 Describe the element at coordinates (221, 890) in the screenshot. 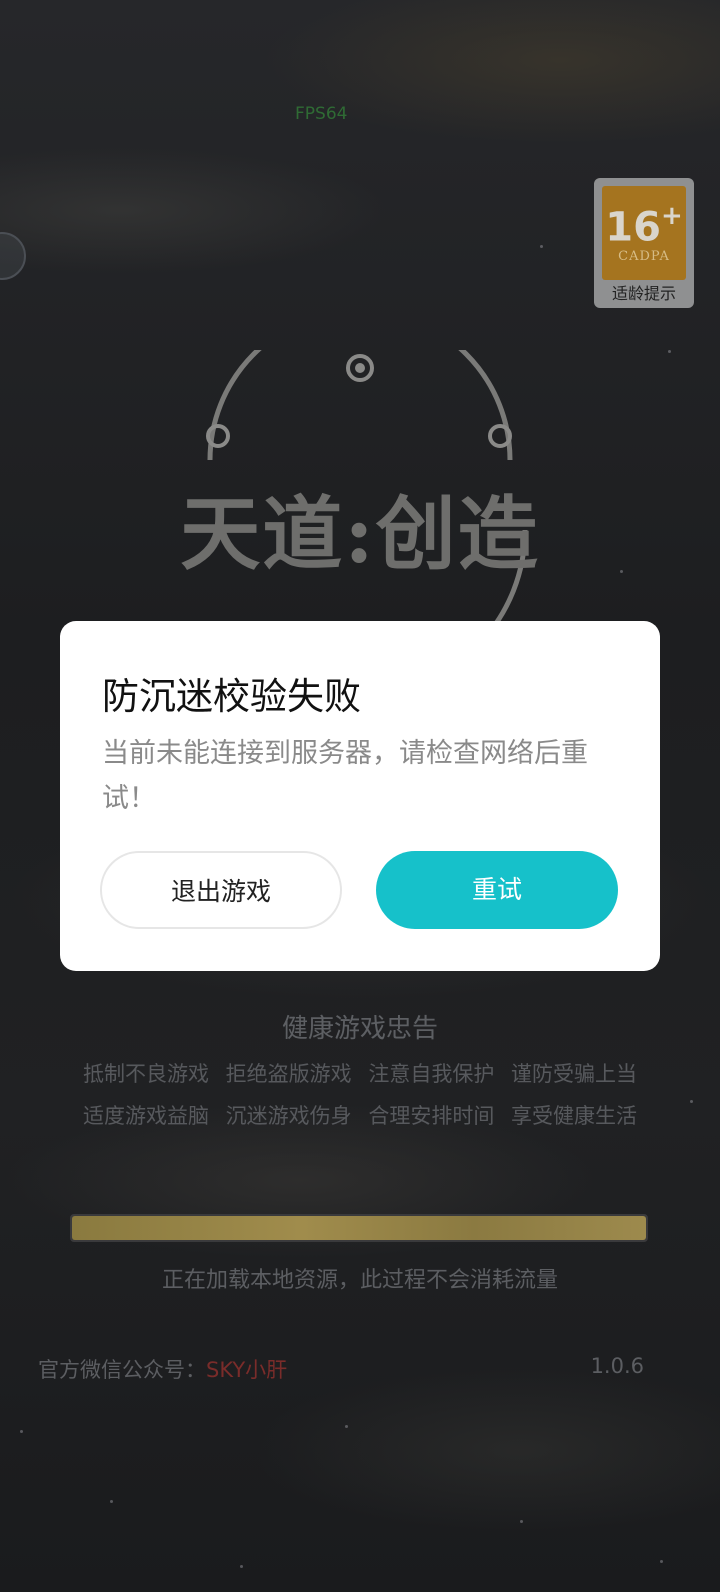

I see `exit-game-button: 退出游戏` at that location.